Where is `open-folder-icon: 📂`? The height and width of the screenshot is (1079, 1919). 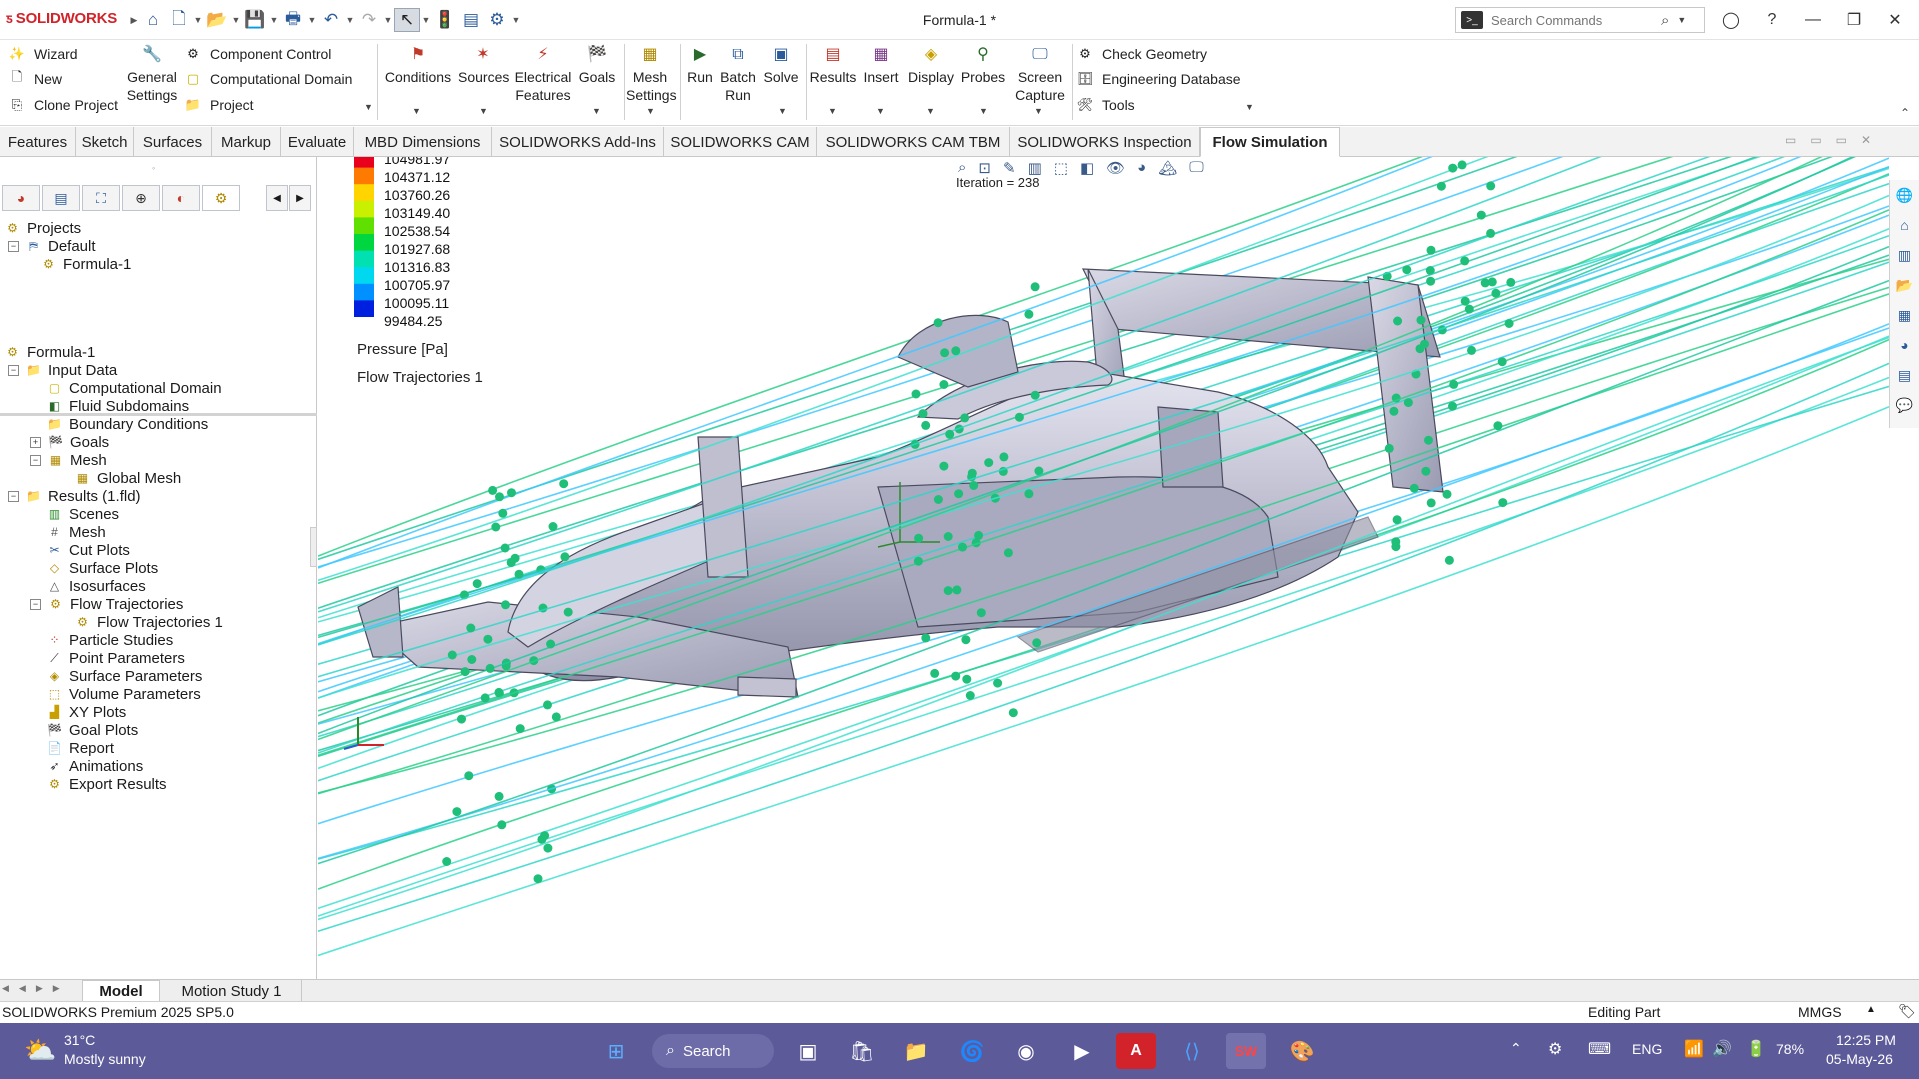 open-folder-icon: 📂 is located at coordinates (217, 20).